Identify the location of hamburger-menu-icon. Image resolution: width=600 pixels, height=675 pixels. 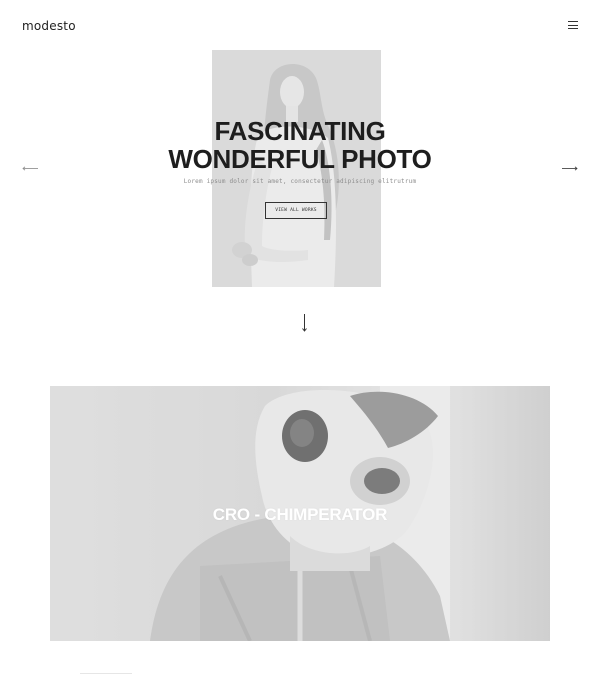
(573, 25).